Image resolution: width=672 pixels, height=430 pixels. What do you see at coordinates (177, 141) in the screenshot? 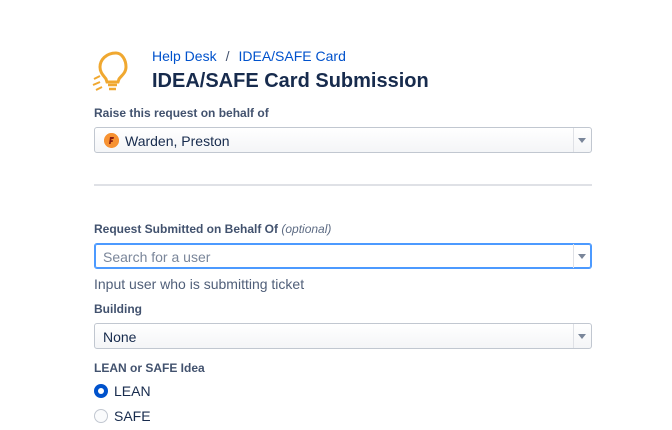
I see `on-behalf-value: Warden, Preston` at bounding box center [177, 141].